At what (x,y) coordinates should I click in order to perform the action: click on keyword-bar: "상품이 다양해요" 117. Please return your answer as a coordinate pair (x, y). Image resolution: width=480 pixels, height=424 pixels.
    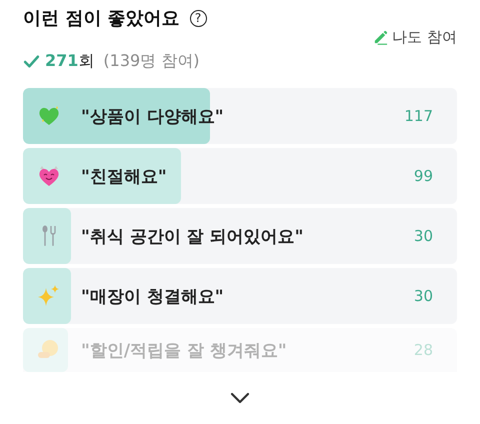
    Looking at the image, I should click on (240, 116).